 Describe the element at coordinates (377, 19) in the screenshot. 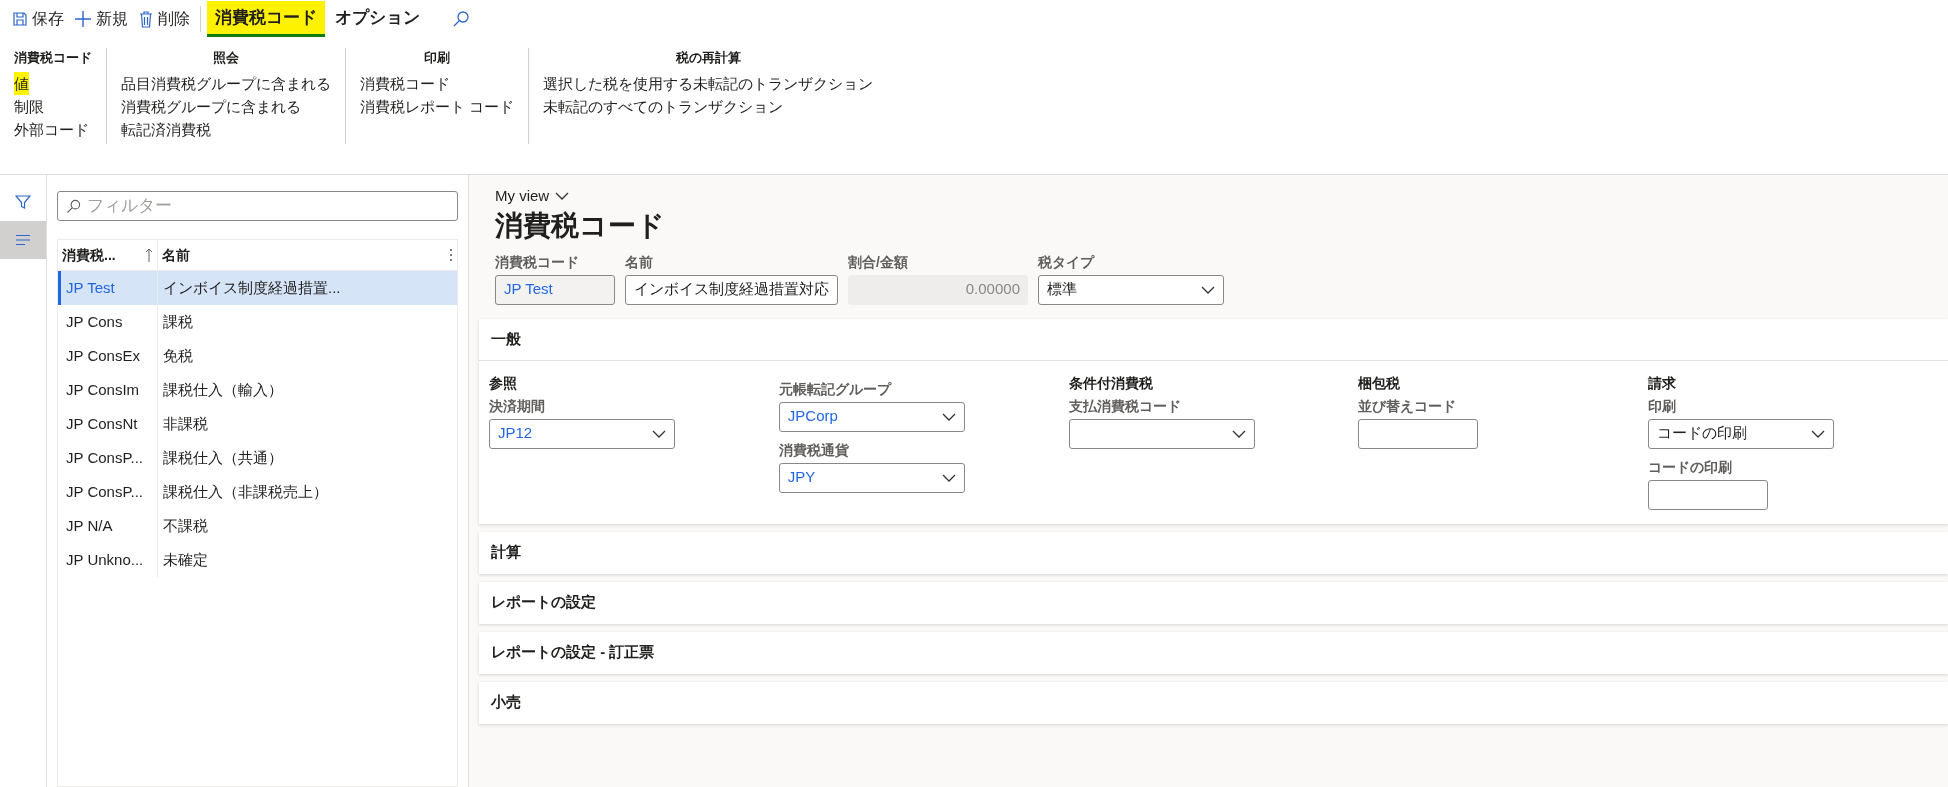

I see `ribbon-tab: オプション` at that location.